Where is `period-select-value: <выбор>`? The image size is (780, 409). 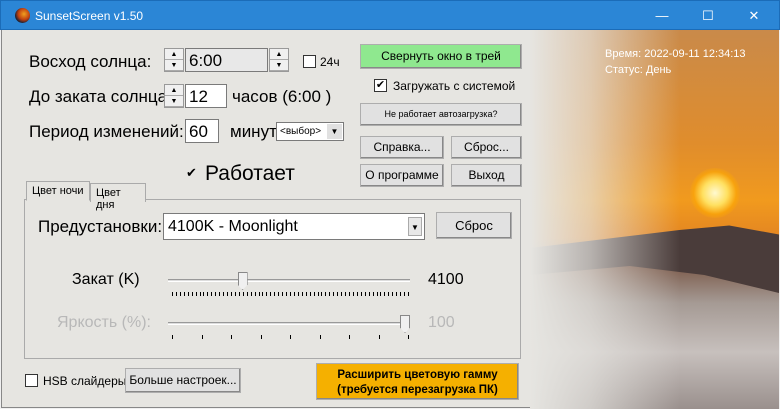 period-select-value: <выбор> is located at coordinates (301, 131).